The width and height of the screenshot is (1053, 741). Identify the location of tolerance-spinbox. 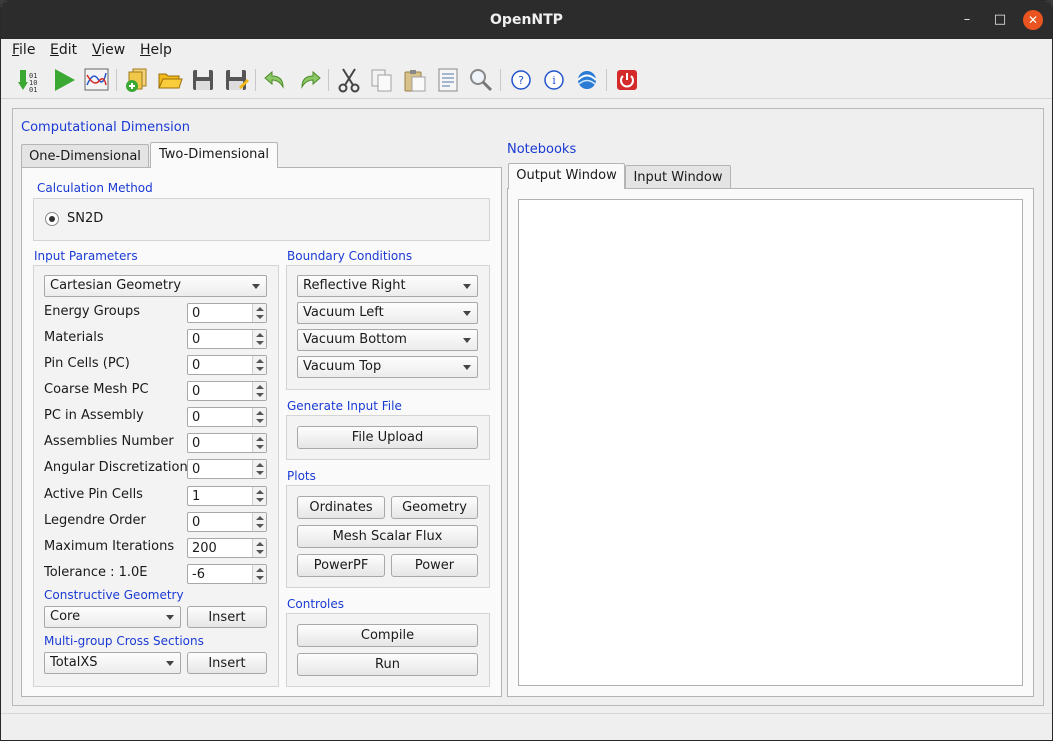
(227, 574).